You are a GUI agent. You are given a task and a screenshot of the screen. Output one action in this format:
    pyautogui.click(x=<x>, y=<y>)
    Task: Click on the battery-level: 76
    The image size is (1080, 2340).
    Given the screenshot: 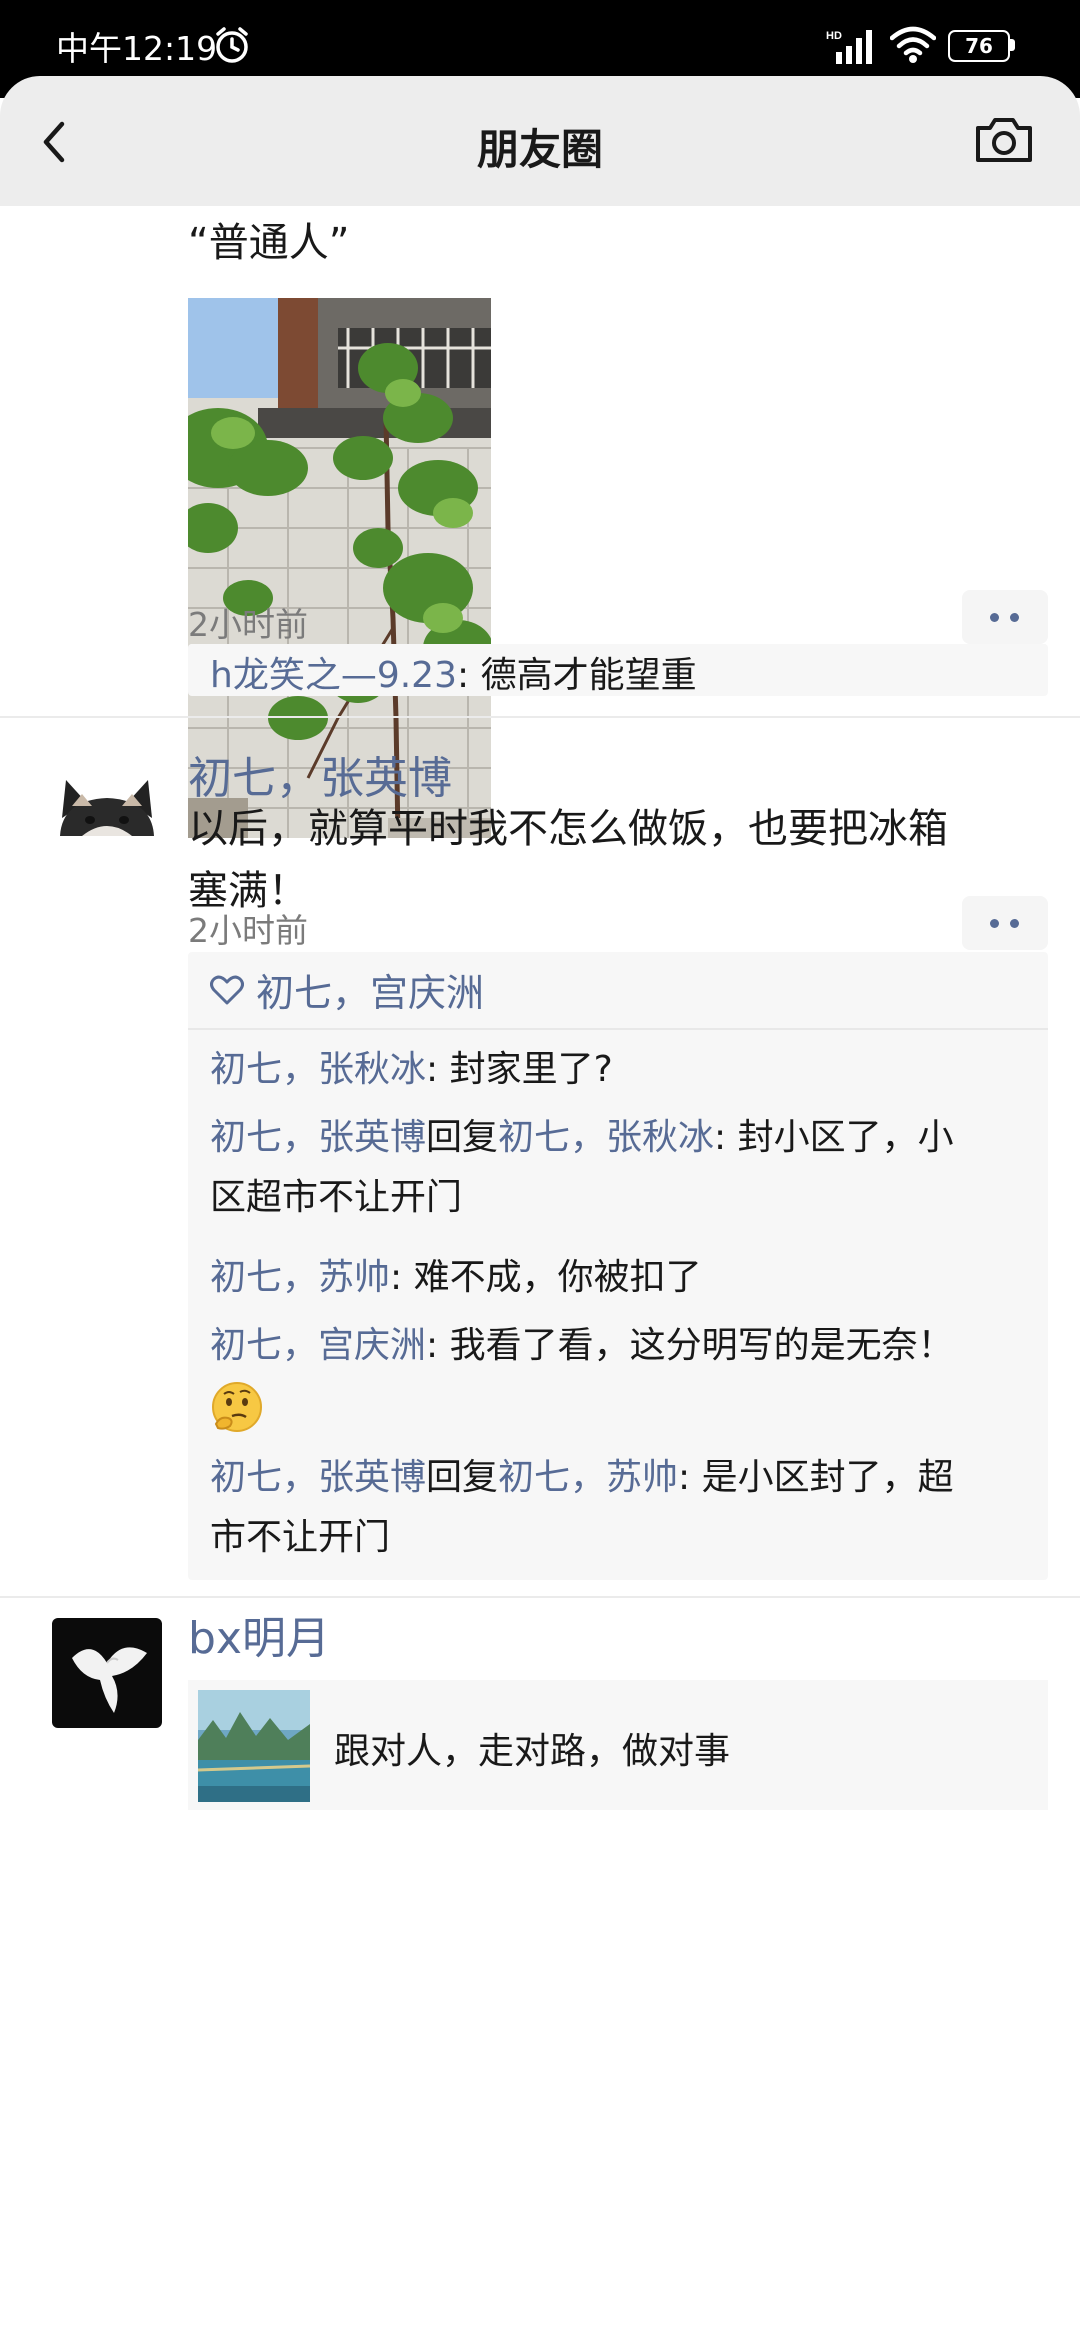 What is the action you would take?
    pyautogui.click(x=979, y=46)
    